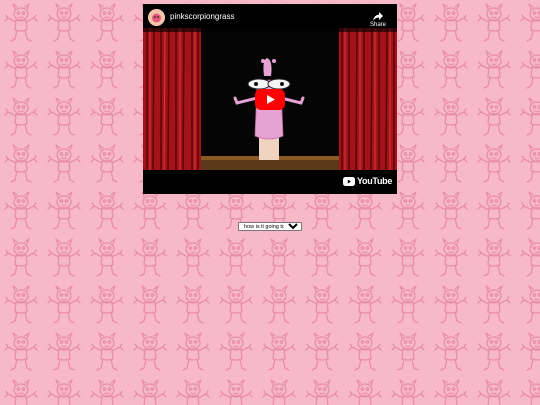 The height and width of the screenshot is (405, 540). I want to click on share-label: Share, so click(377, 25).